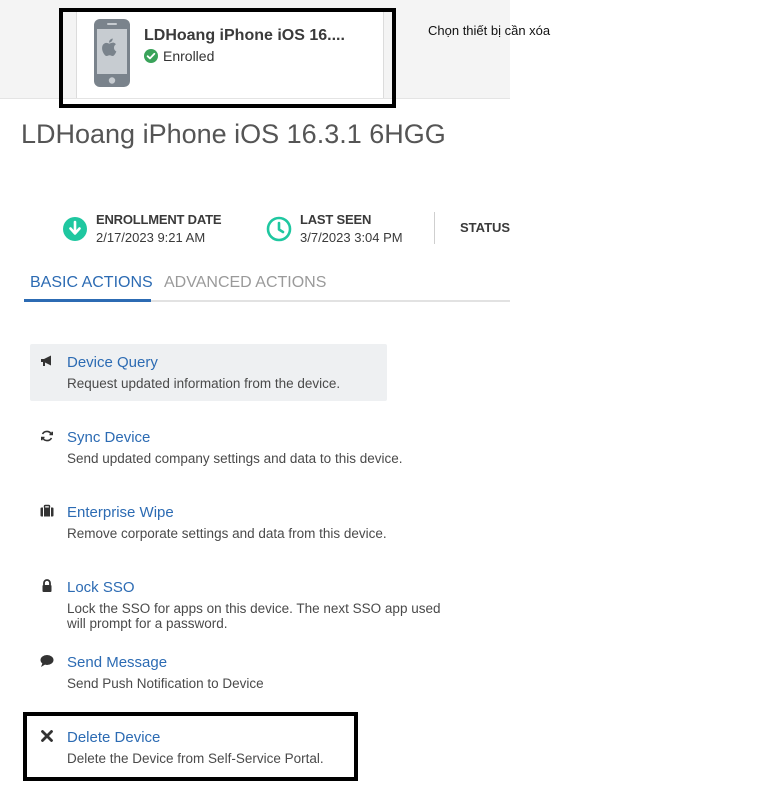  Describe the element at coordinates (142, 228) in the screenshot. I see `enrollment-date-block: ENROLLMENT DATE 2/17/2023 9:21 AM` at that location.